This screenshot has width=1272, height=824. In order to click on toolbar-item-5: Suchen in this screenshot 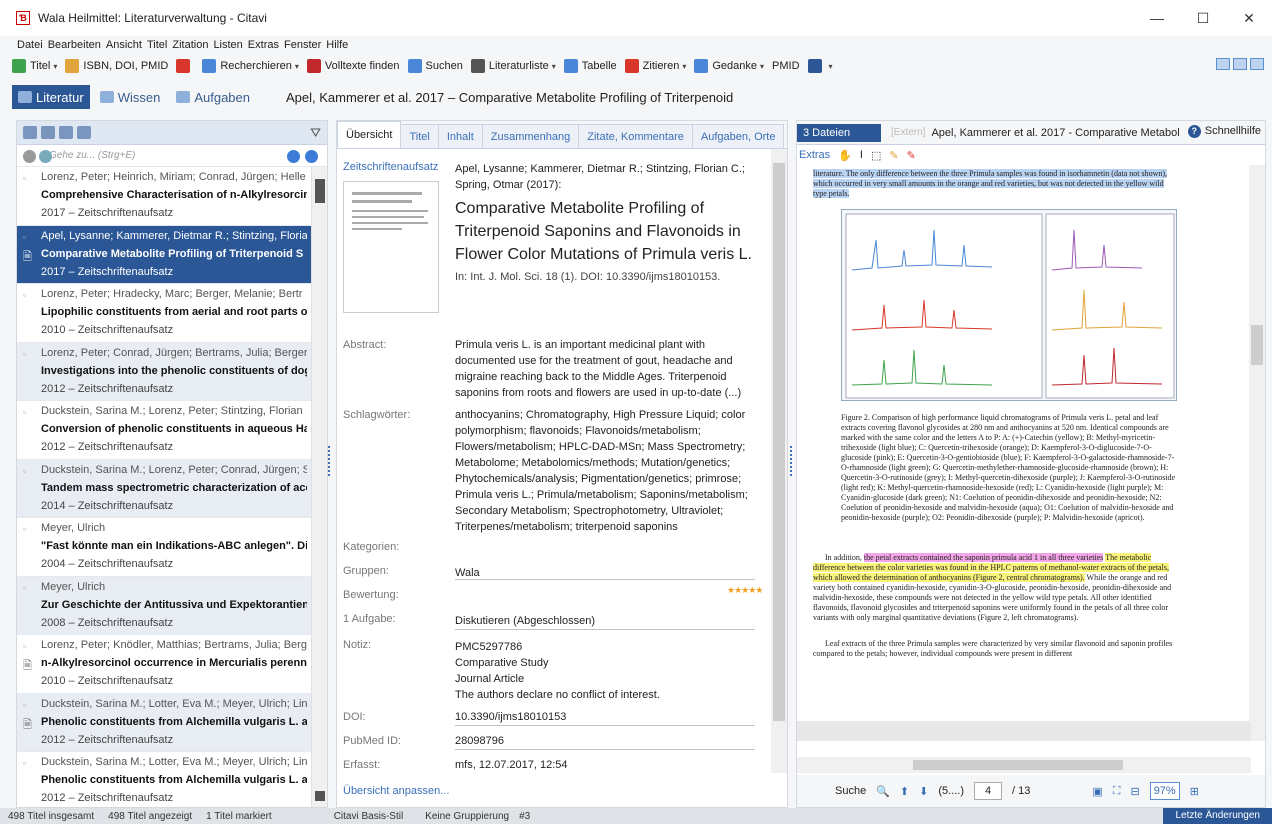, I will do `click(435, 66)`.